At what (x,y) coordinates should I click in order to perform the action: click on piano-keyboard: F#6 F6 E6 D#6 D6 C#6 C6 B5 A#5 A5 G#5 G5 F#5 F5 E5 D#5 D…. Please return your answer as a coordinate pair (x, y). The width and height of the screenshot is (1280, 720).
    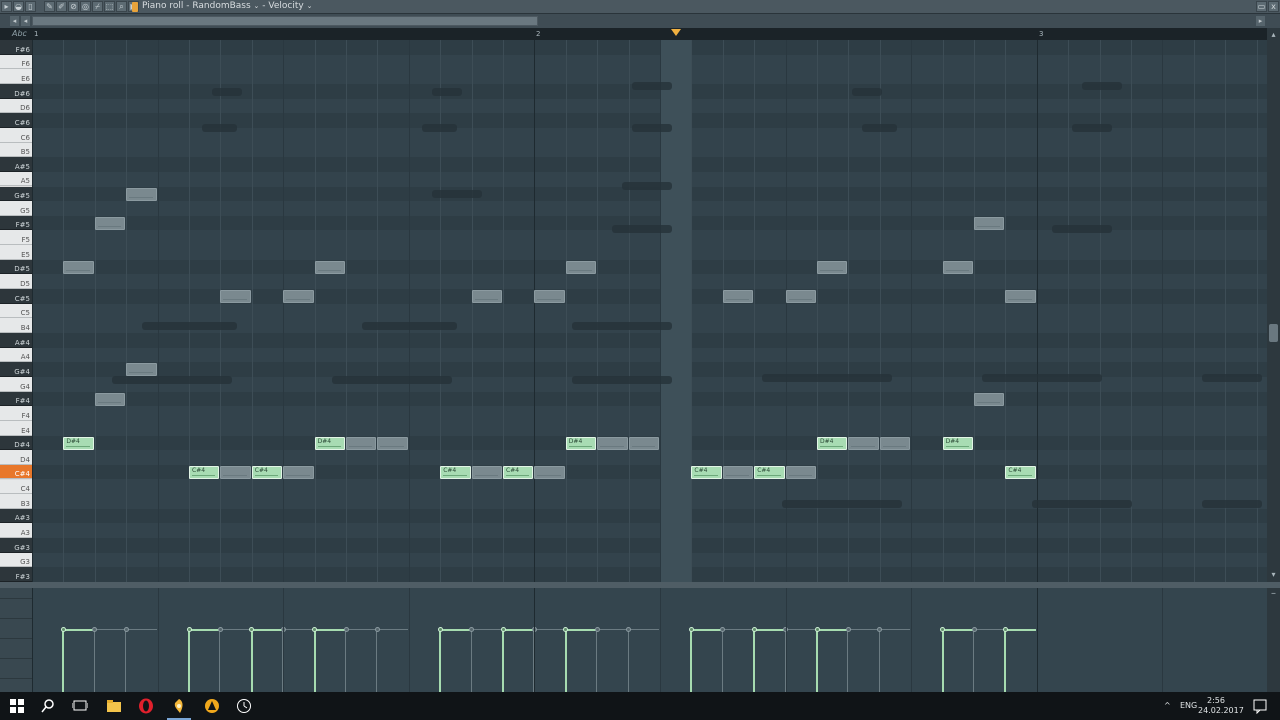
    Looking at the image, I should click on (16, 311).